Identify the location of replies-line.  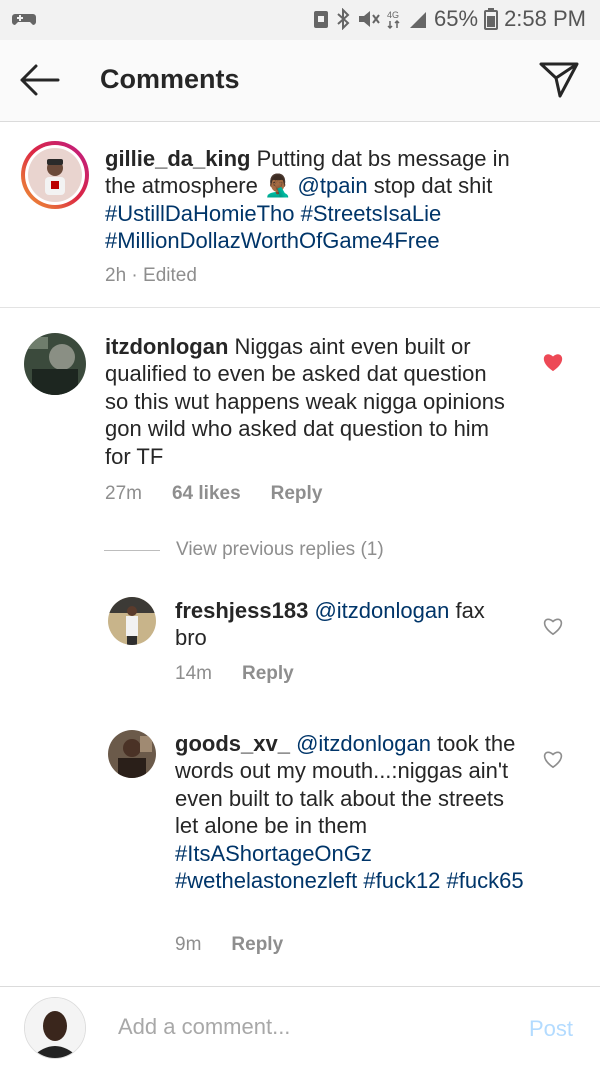
(132, 550).